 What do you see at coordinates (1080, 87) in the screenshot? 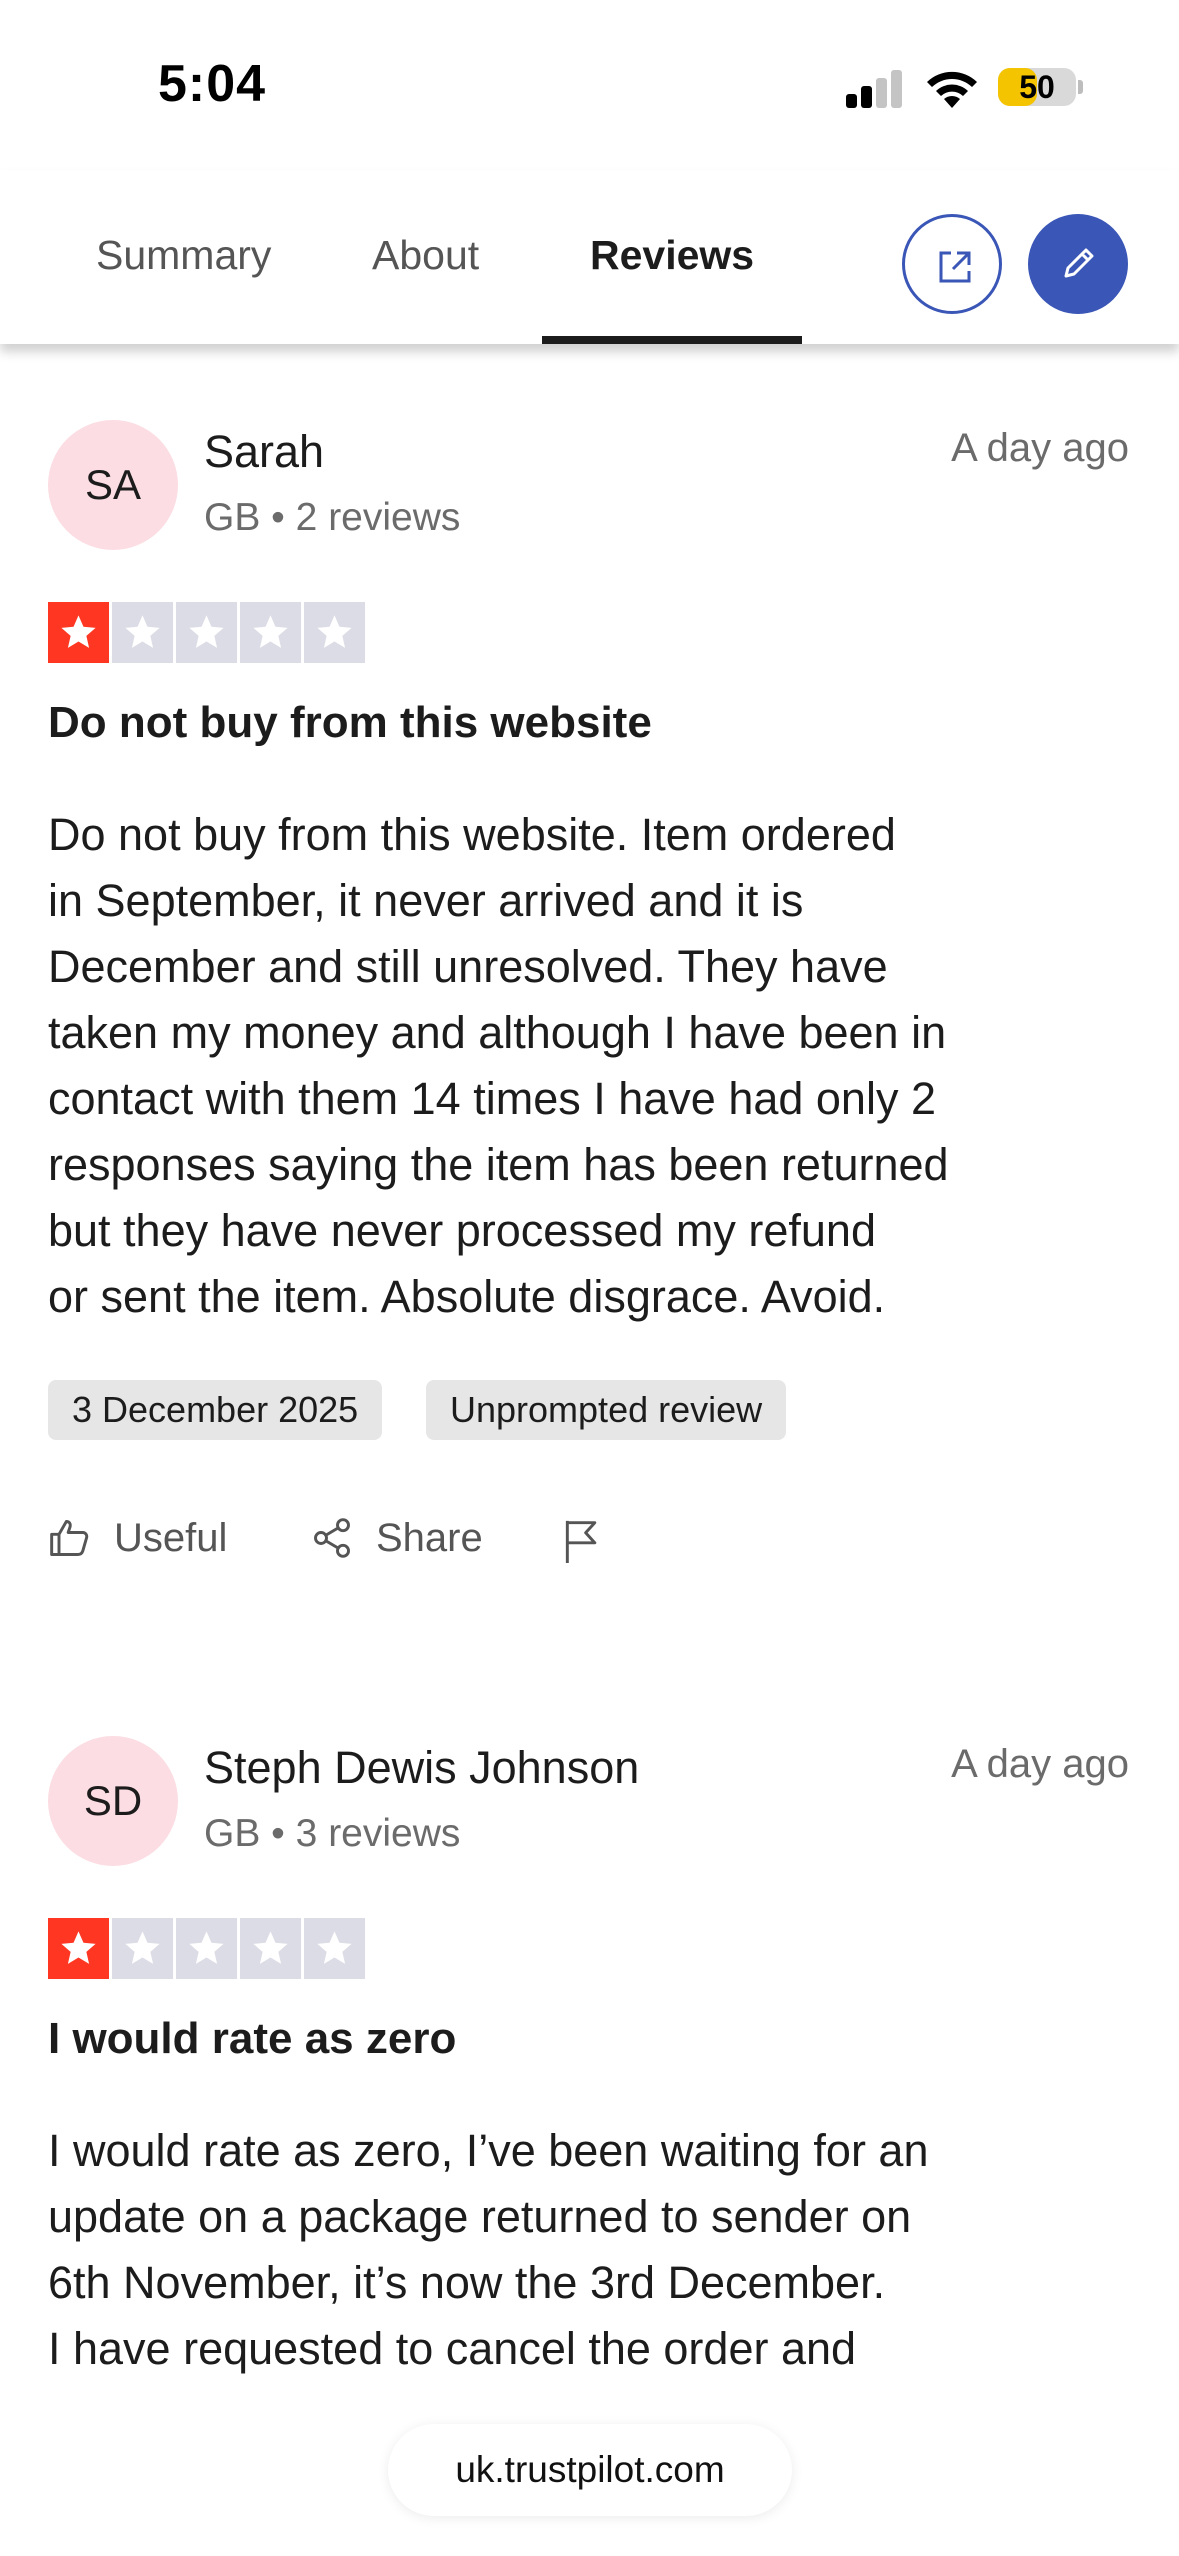
I see `battery-nub` at bounding box center [1080, 87].